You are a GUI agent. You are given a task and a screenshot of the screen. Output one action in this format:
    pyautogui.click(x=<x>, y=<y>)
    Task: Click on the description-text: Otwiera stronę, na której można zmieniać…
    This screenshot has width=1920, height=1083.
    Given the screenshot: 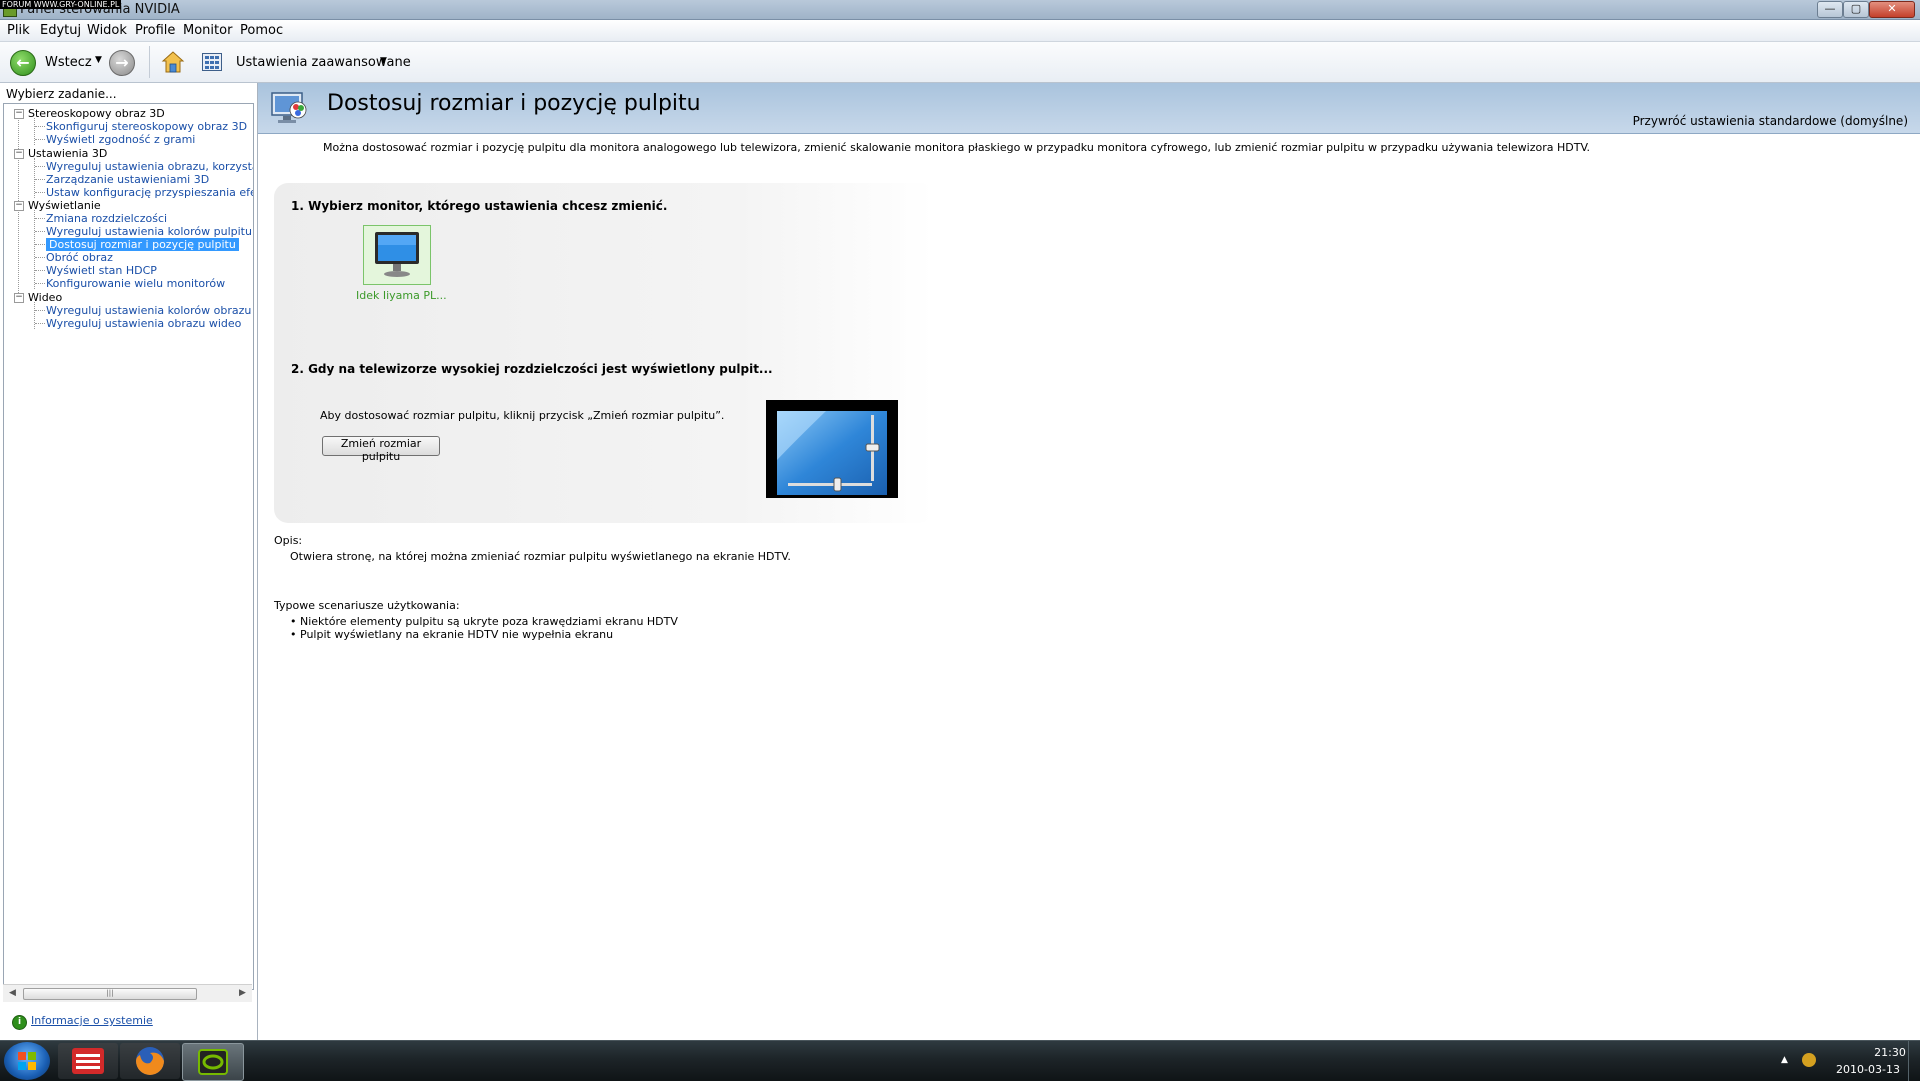 What is the action you would take?
    pyautogui.click(x=540, y=556)
    